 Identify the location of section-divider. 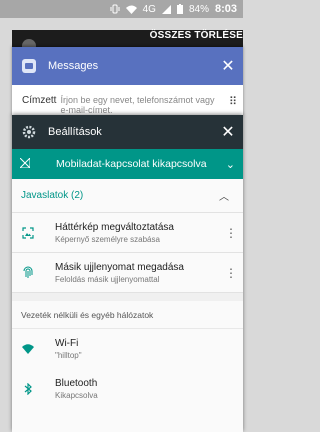
(127, 297).